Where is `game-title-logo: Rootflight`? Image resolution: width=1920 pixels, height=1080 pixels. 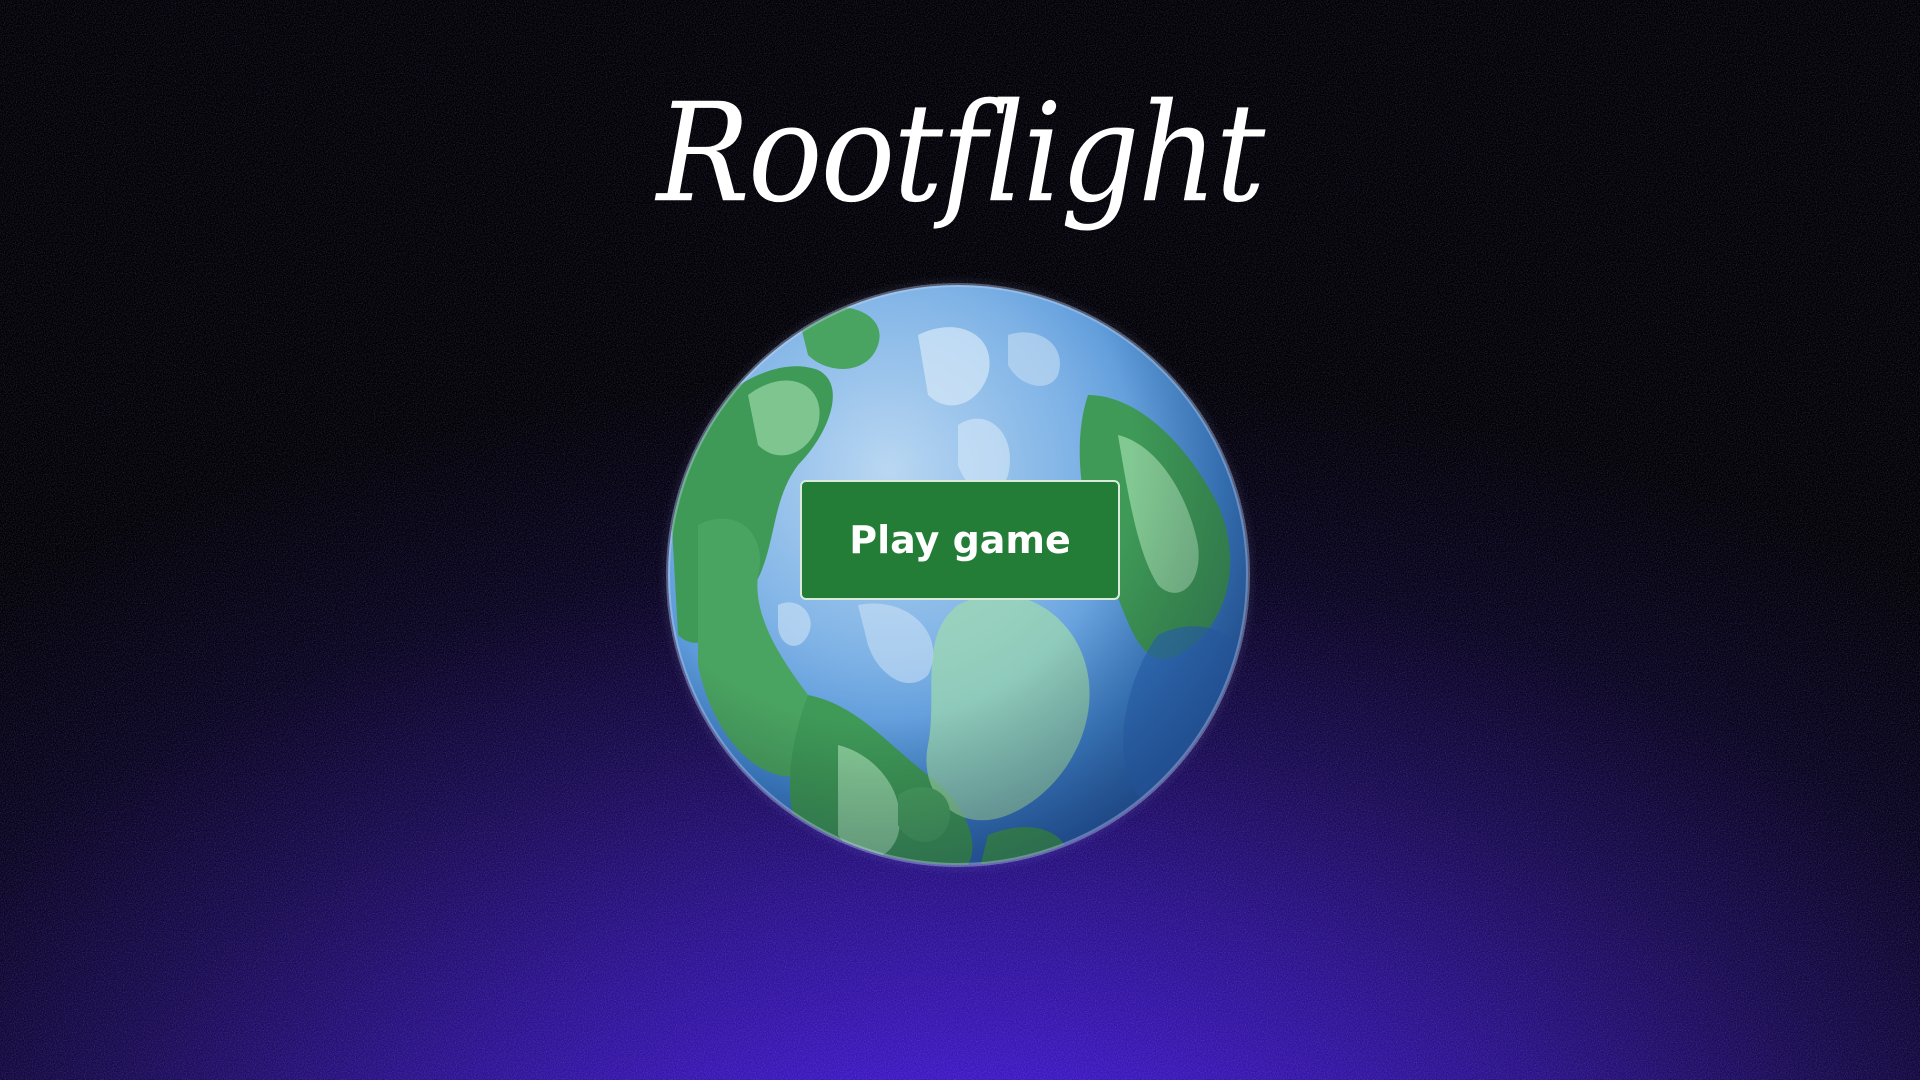
game-title-logo: Rootflight is located at coordinates (961, 154).